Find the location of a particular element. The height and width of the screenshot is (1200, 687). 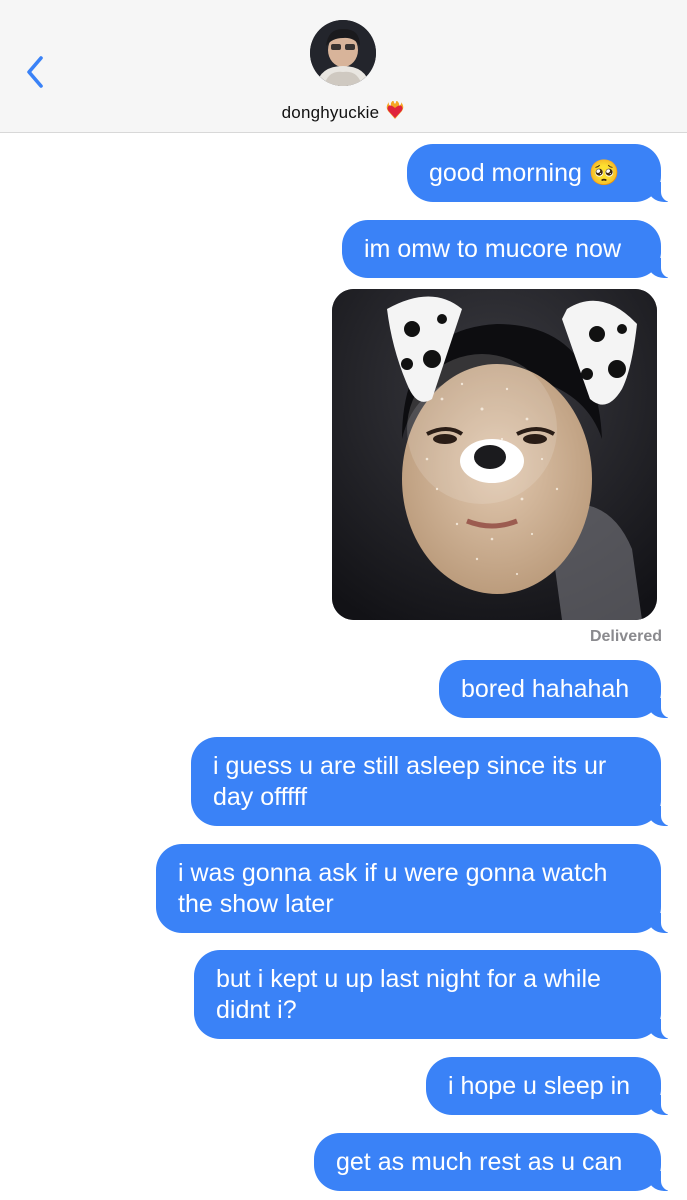

back-button is located at coordinates (40, 74).